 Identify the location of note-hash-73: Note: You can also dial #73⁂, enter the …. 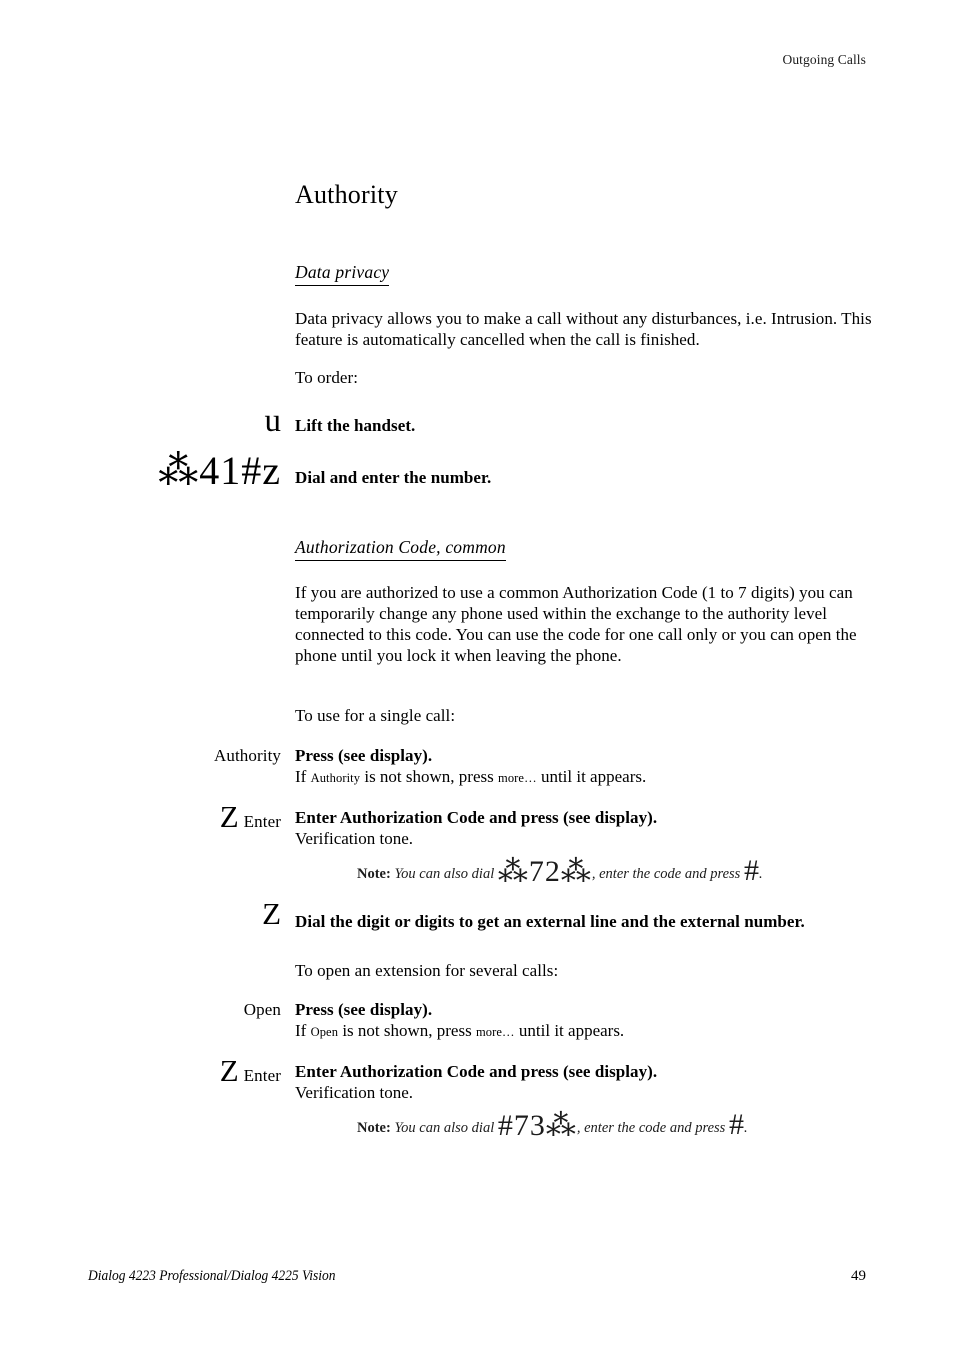
(572, 1125).